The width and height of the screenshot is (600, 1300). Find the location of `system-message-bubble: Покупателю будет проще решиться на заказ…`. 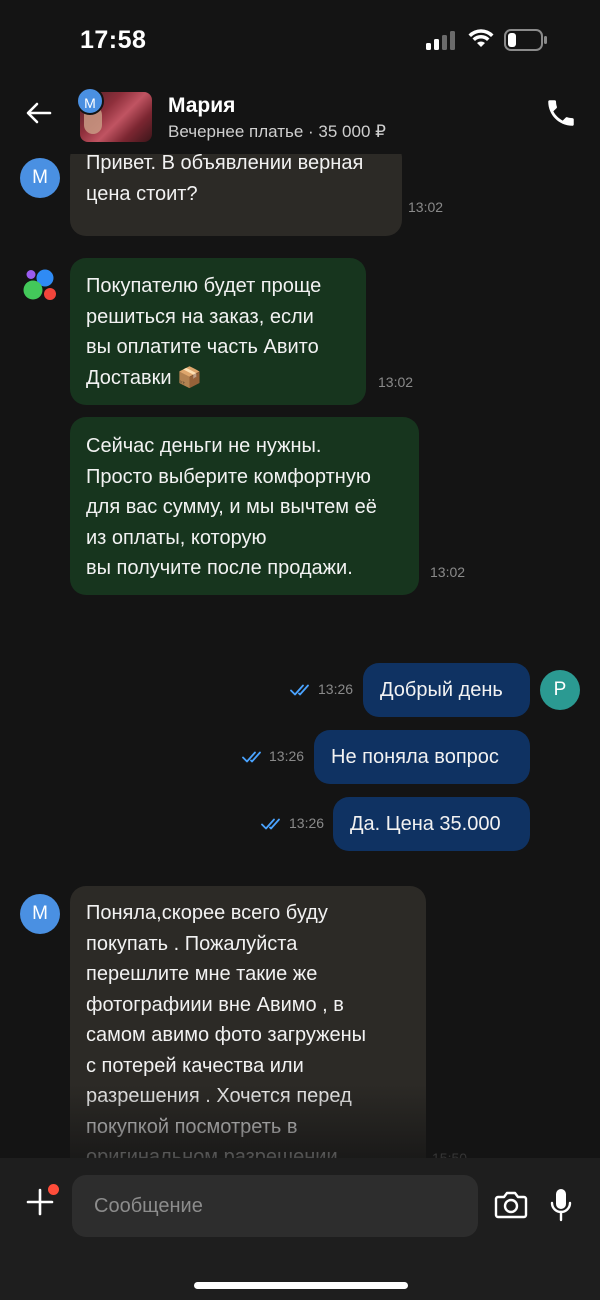

system-message-bubble: Покупателю будет проще решиться на заказ… is located at coordinates (218, 331).